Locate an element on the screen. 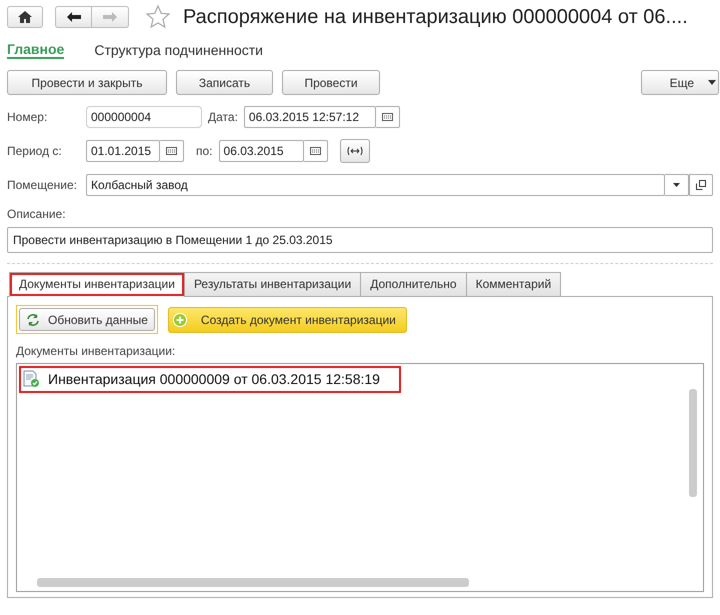 This screenshot has width=720, height=615. vertical-scrollbar is located at coordinates (693, 443).